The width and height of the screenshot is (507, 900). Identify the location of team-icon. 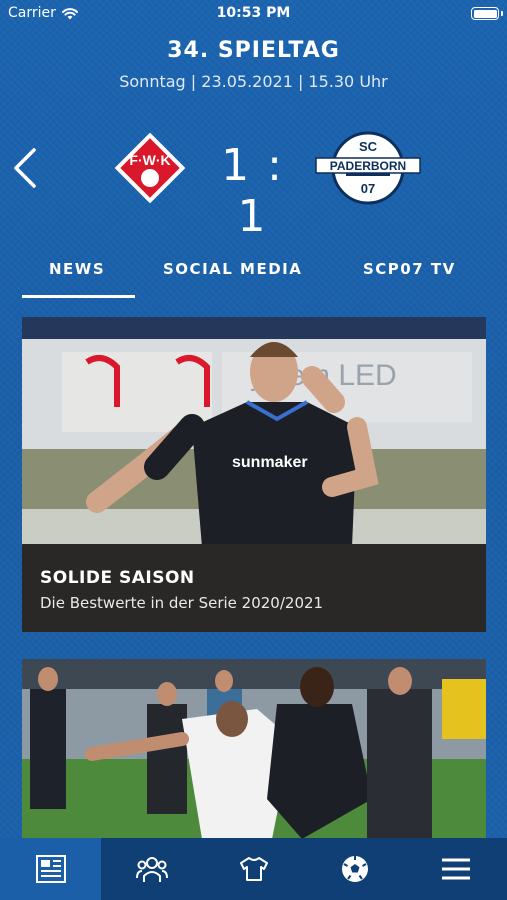
(152, 869).